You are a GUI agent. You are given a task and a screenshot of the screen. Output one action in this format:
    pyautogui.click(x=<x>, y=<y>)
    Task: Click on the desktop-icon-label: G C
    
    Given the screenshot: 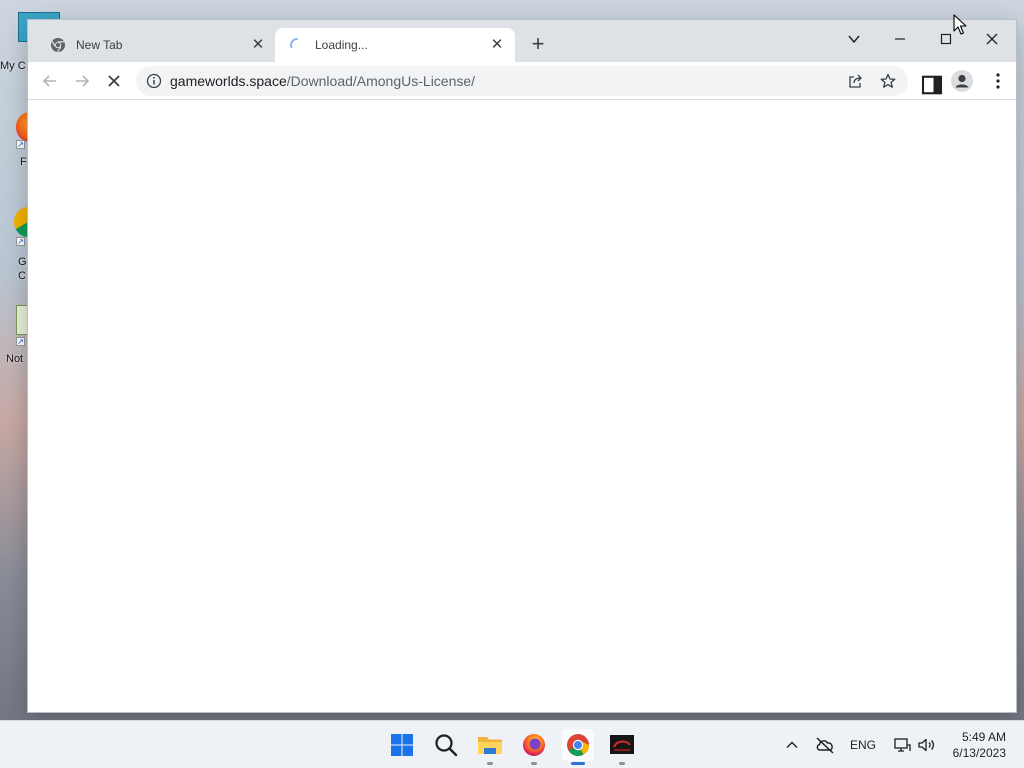 What is the action you would take?
    pyautogui.click(x=22, y=269)
    